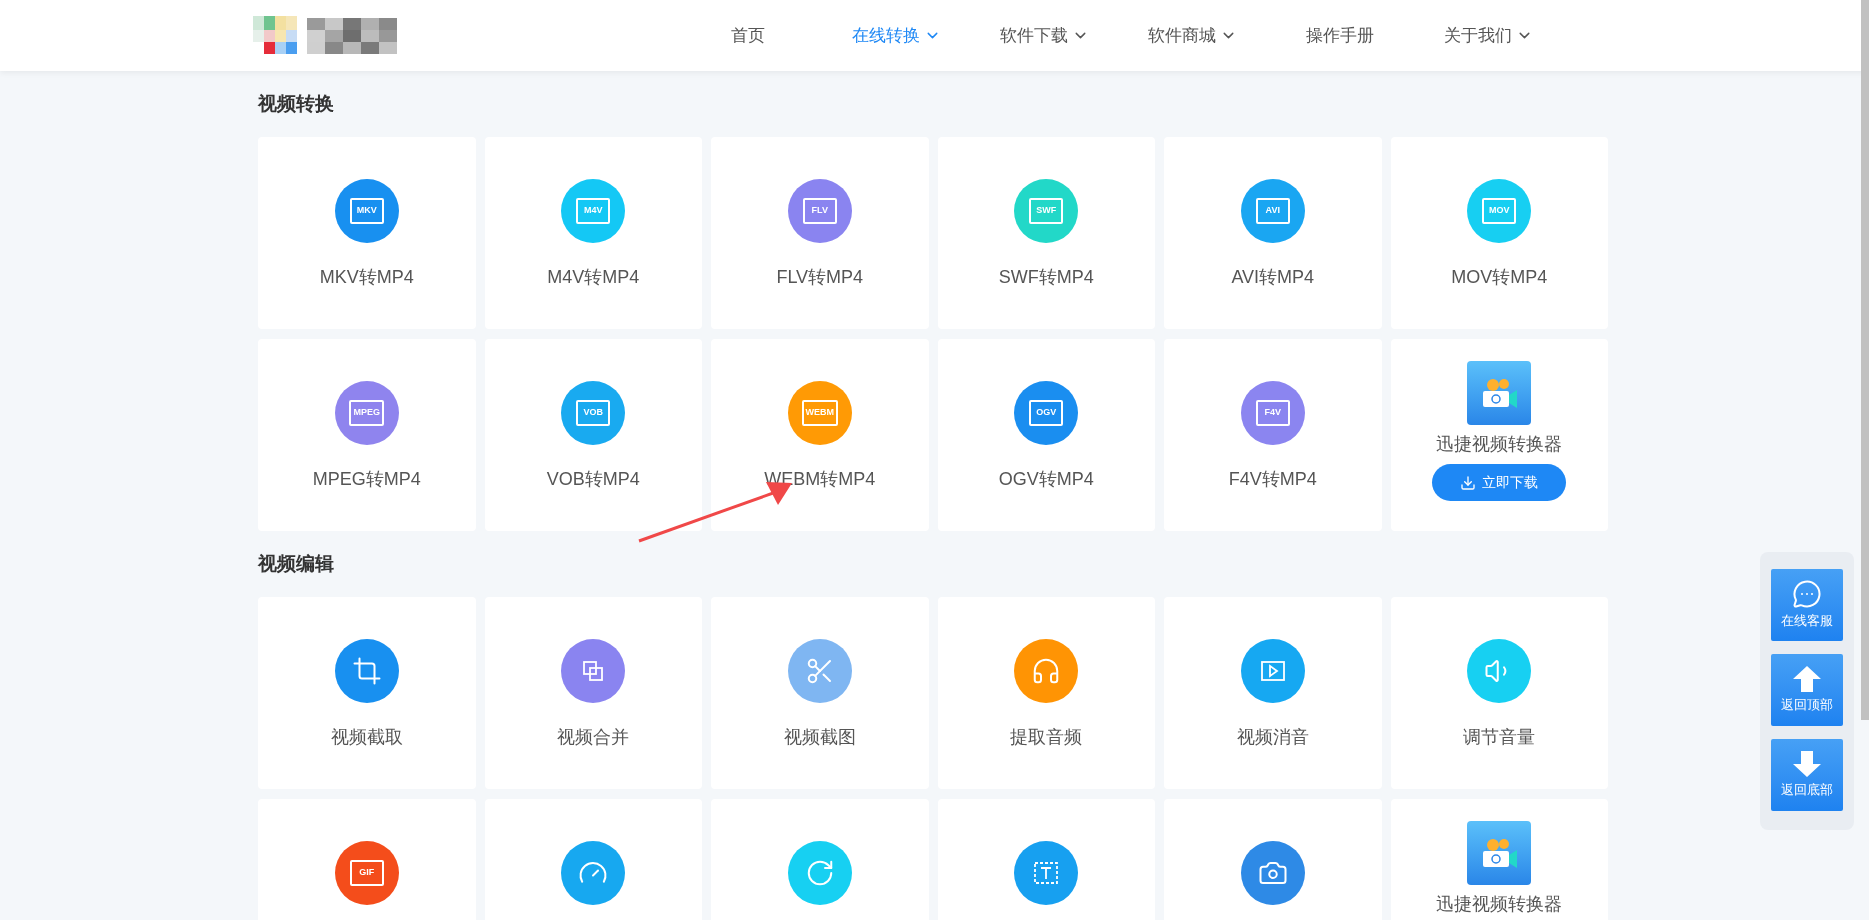 Image resolution: width=1869 pixels, height=920 pixels. What do you see at coordinates (296, 104) in the screenshot?
I see `section-title: 视频转换` at bounding box center [296, 104].